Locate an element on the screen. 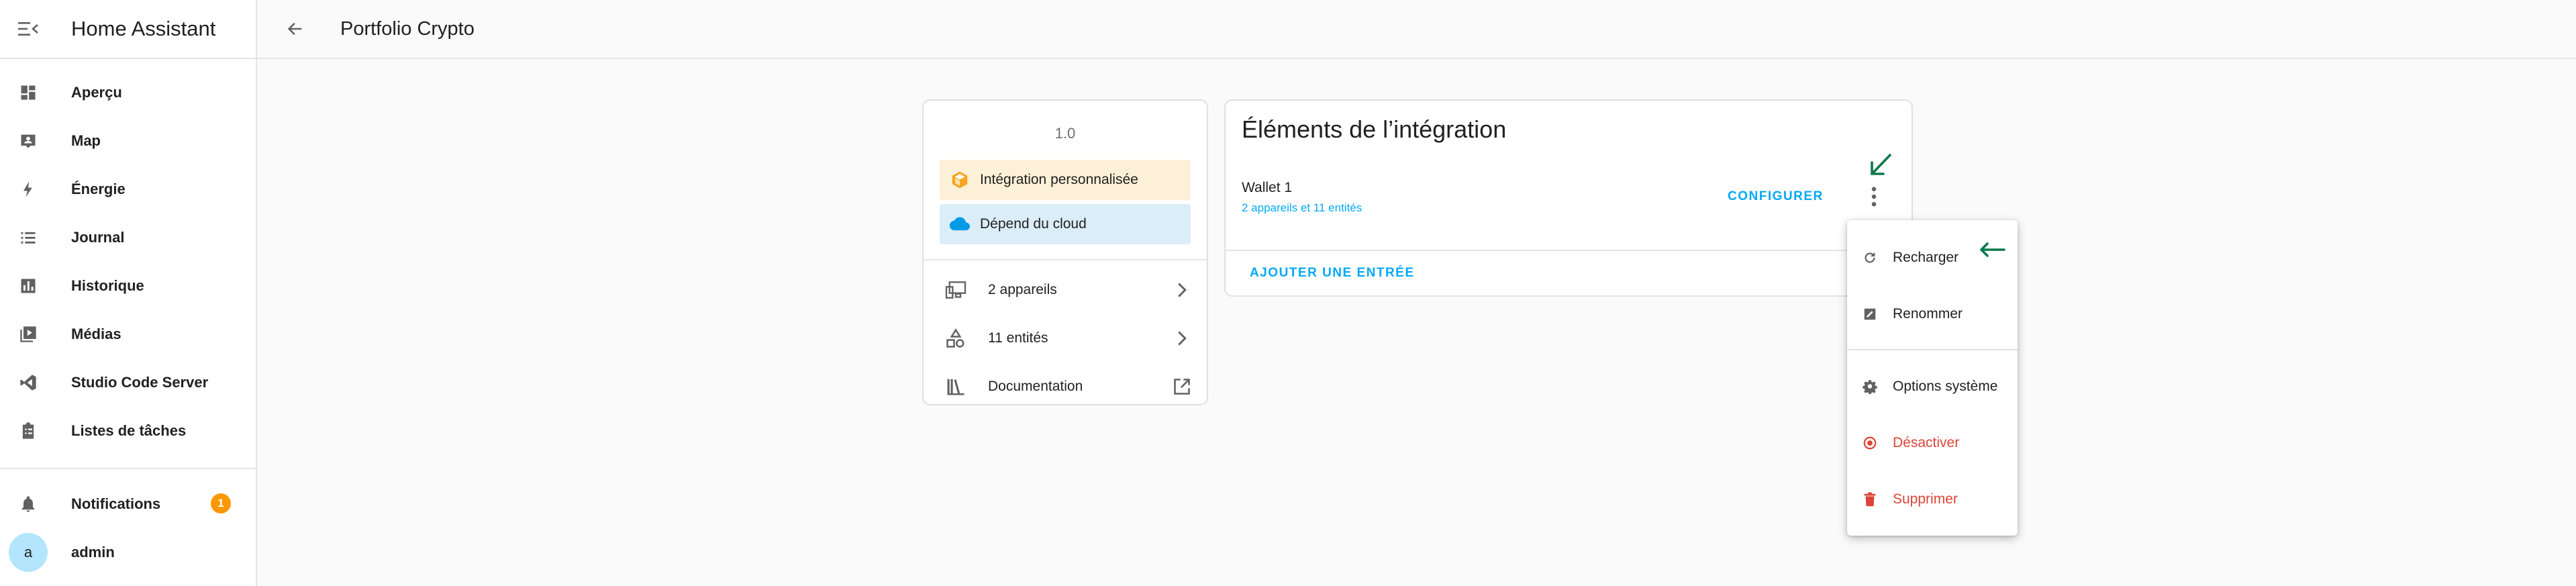  devices-icon is located at coordinates (956, 290).